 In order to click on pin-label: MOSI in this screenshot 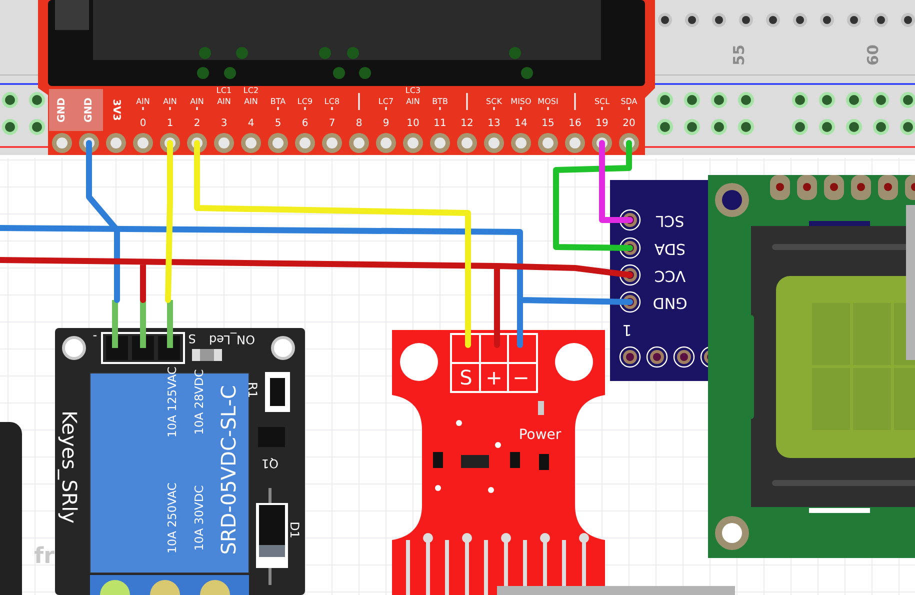, I will do `click(548, 101)`.